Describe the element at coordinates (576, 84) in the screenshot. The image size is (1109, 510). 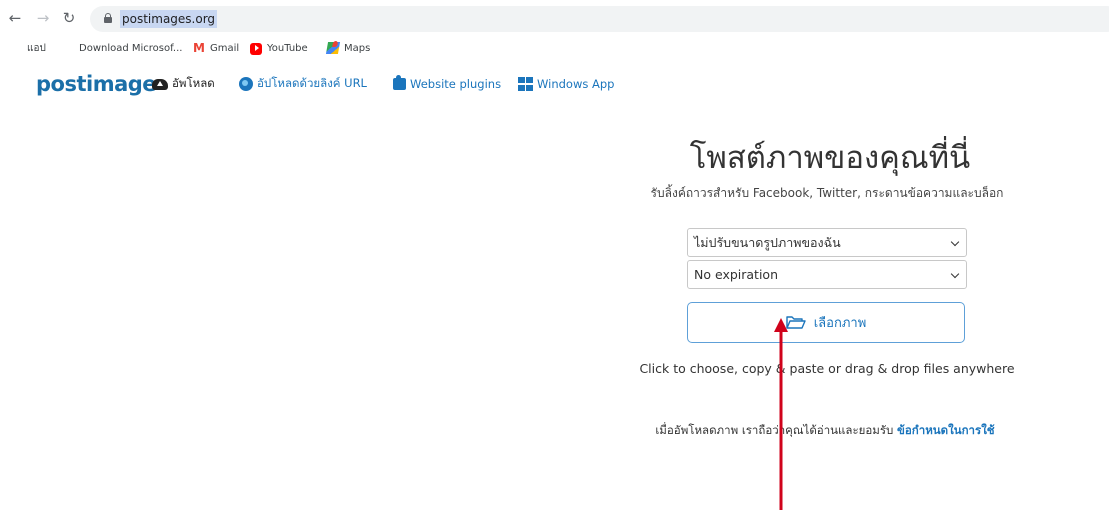
I see `nav-label: Windows App` at that location.